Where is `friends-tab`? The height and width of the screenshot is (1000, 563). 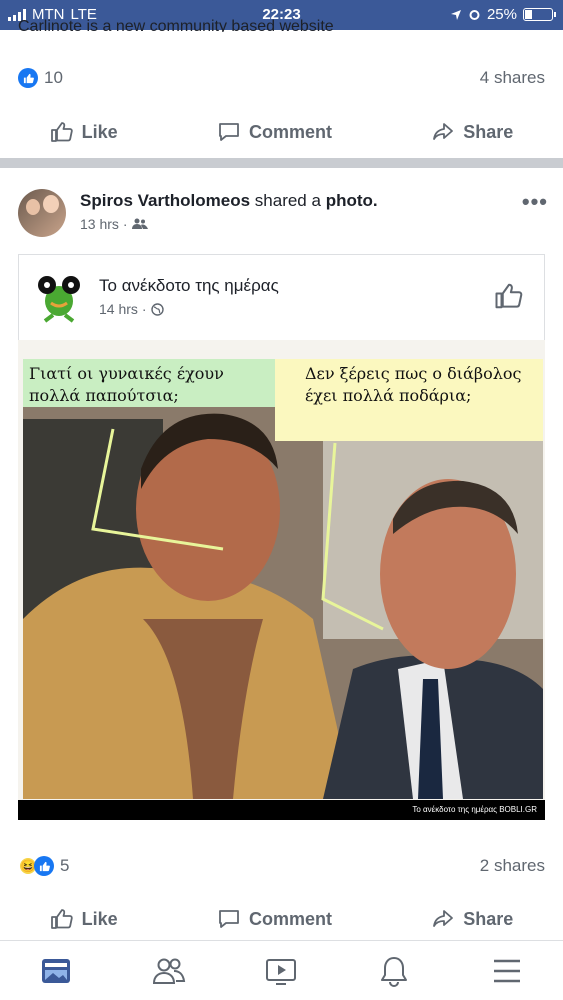 friends-tab is located at coordinates (169, 971).